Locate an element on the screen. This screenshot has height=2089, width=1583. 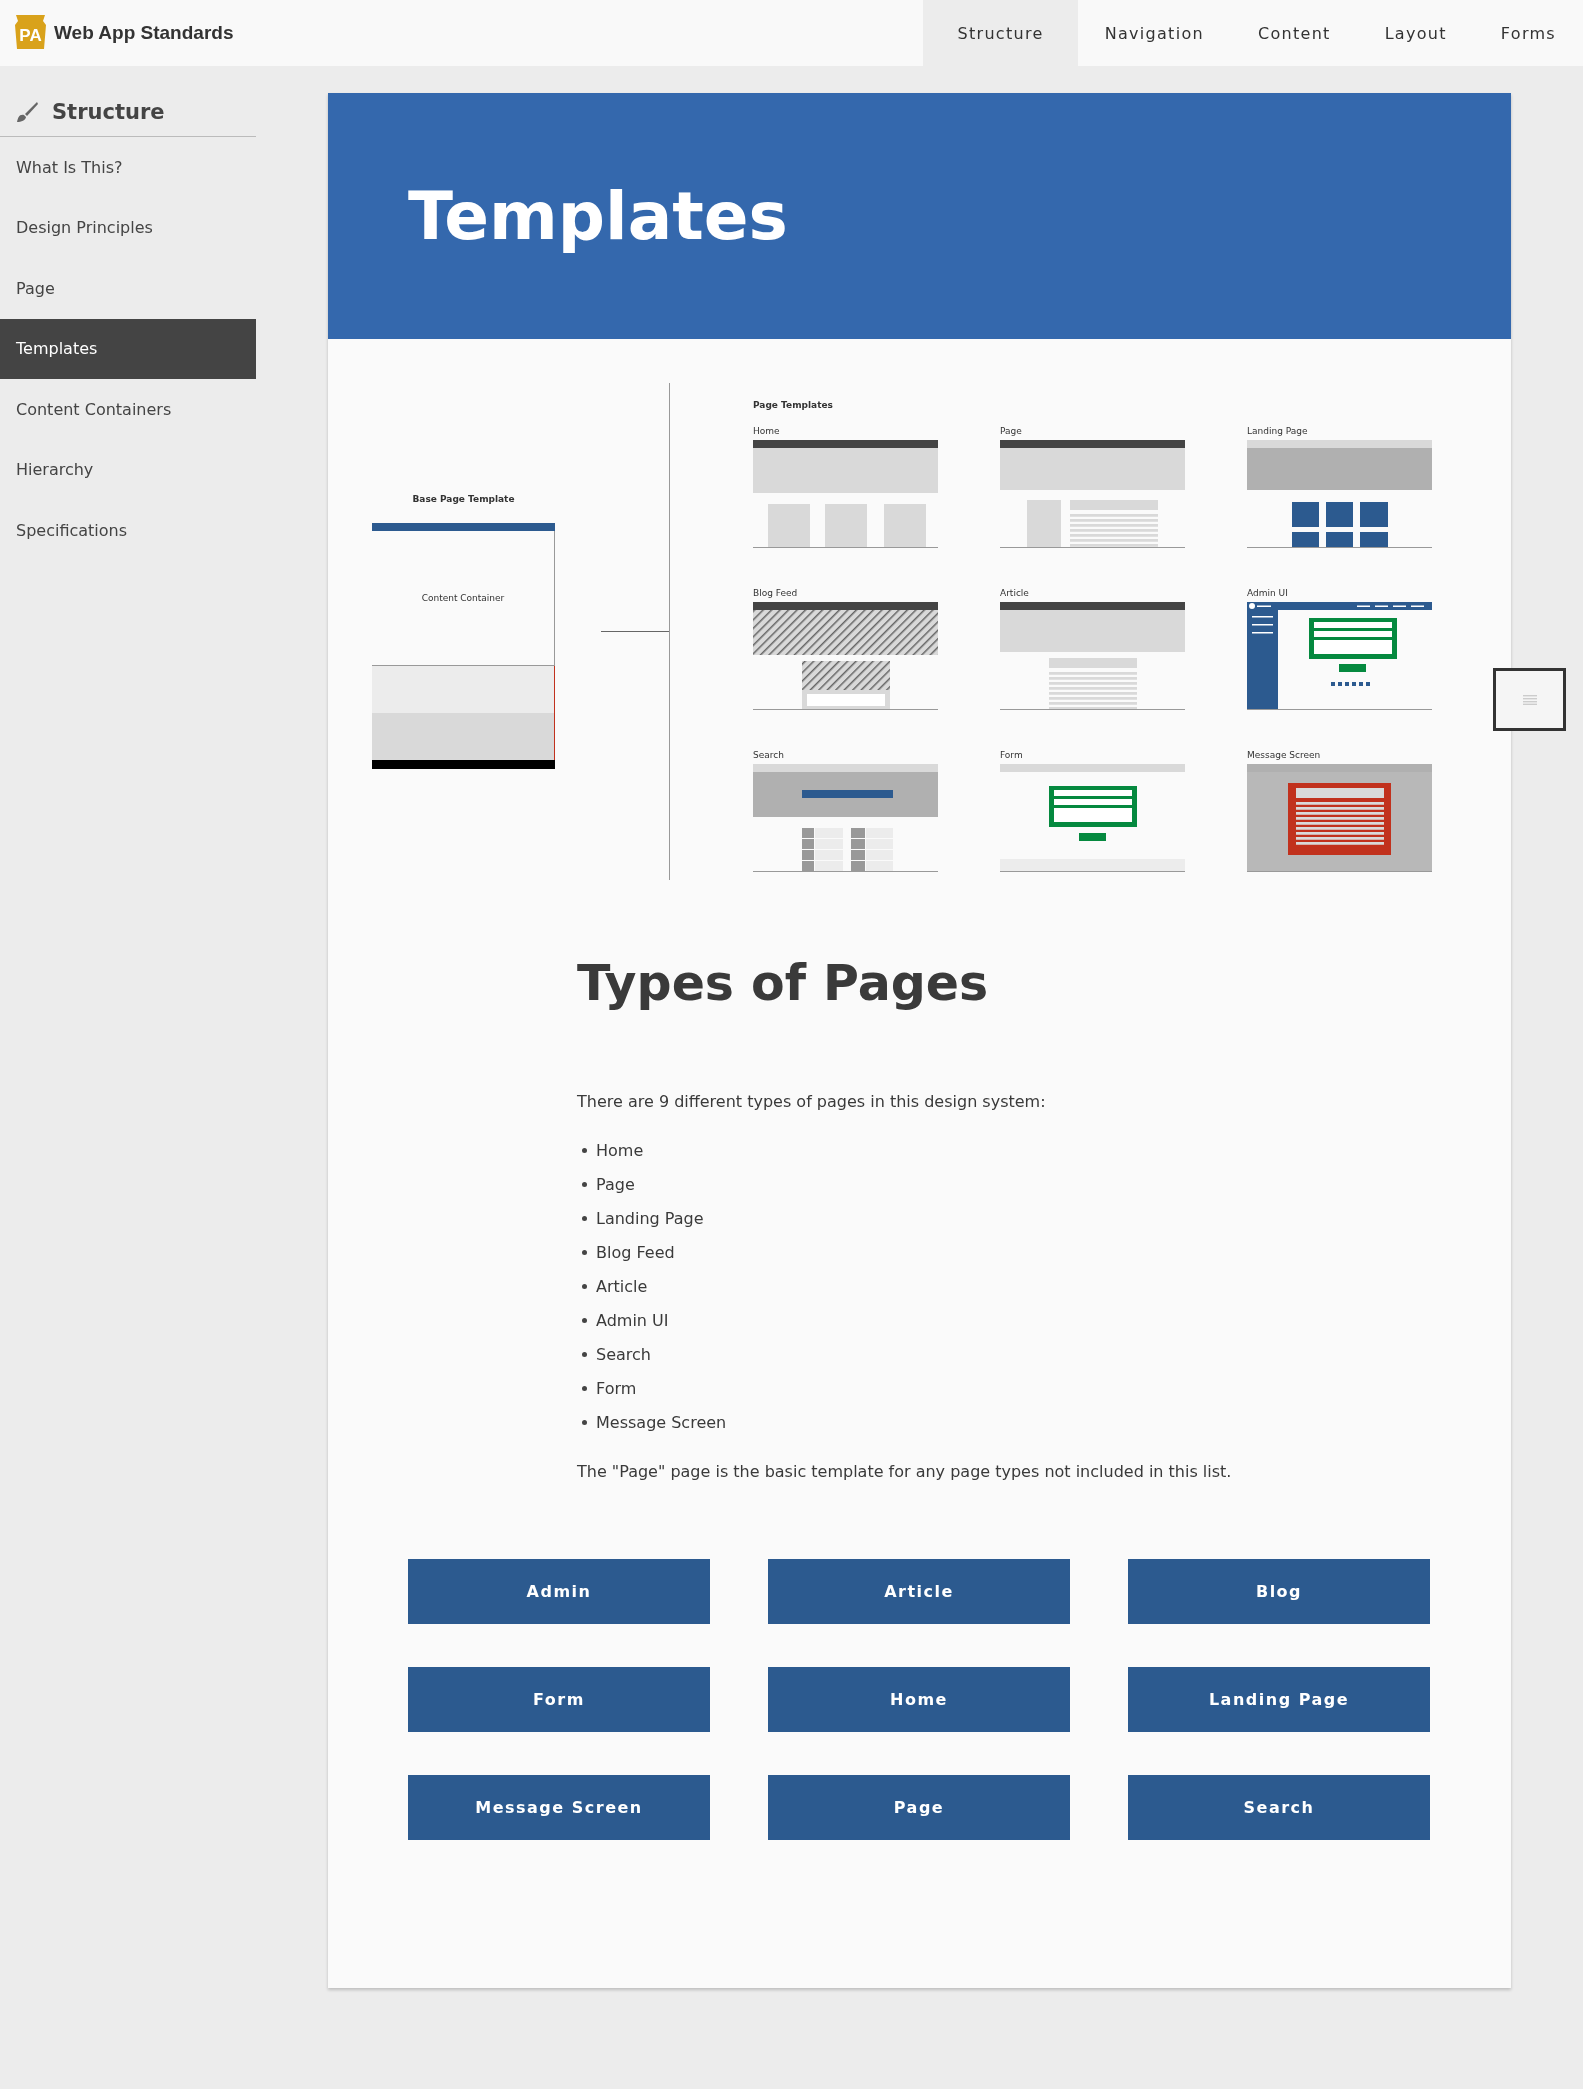
paragraph: There are 9 different types of pages in this design system: is located at coordinates (812, 1101).